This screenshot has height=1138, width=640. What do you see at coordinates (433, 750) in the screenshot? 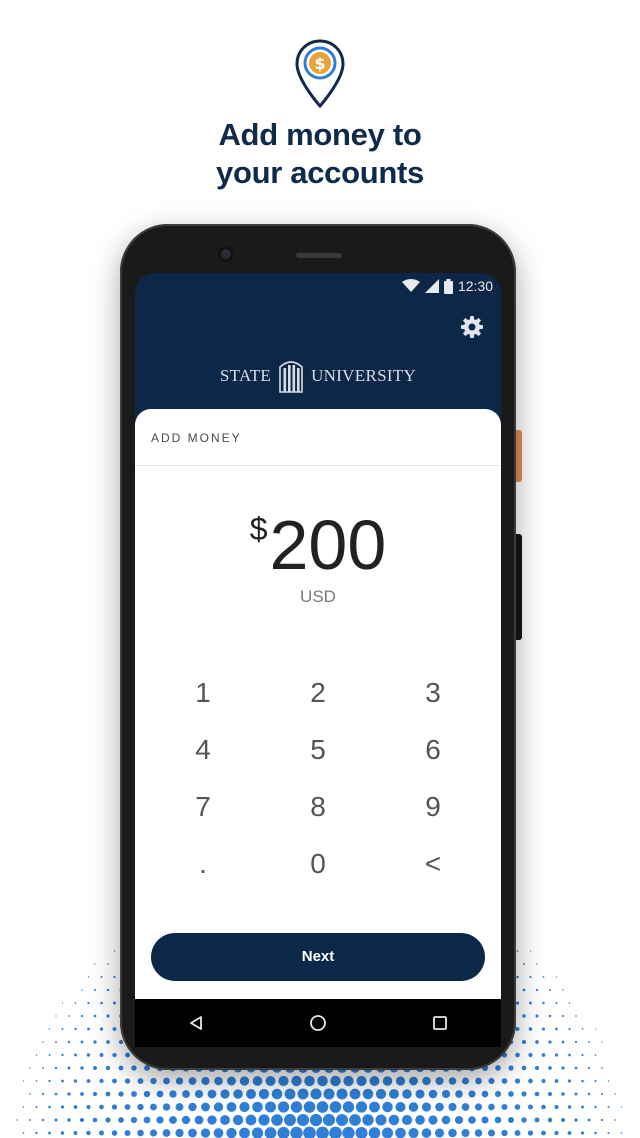
I see `key-6: 6` at bounding box center [433, 750].